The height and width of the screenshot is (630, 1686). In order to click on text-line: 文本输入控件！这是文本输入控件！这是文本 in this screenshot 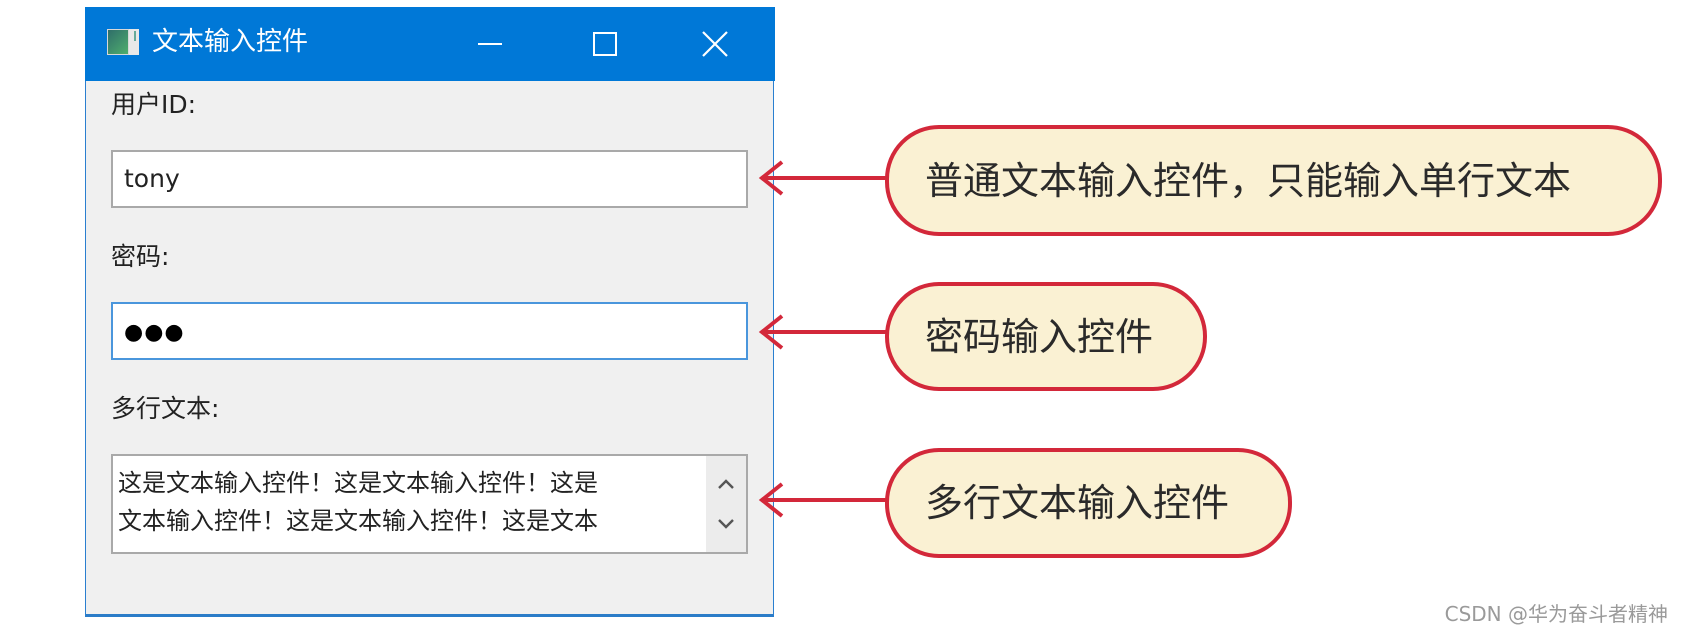, I will do `click(358, 521)`.